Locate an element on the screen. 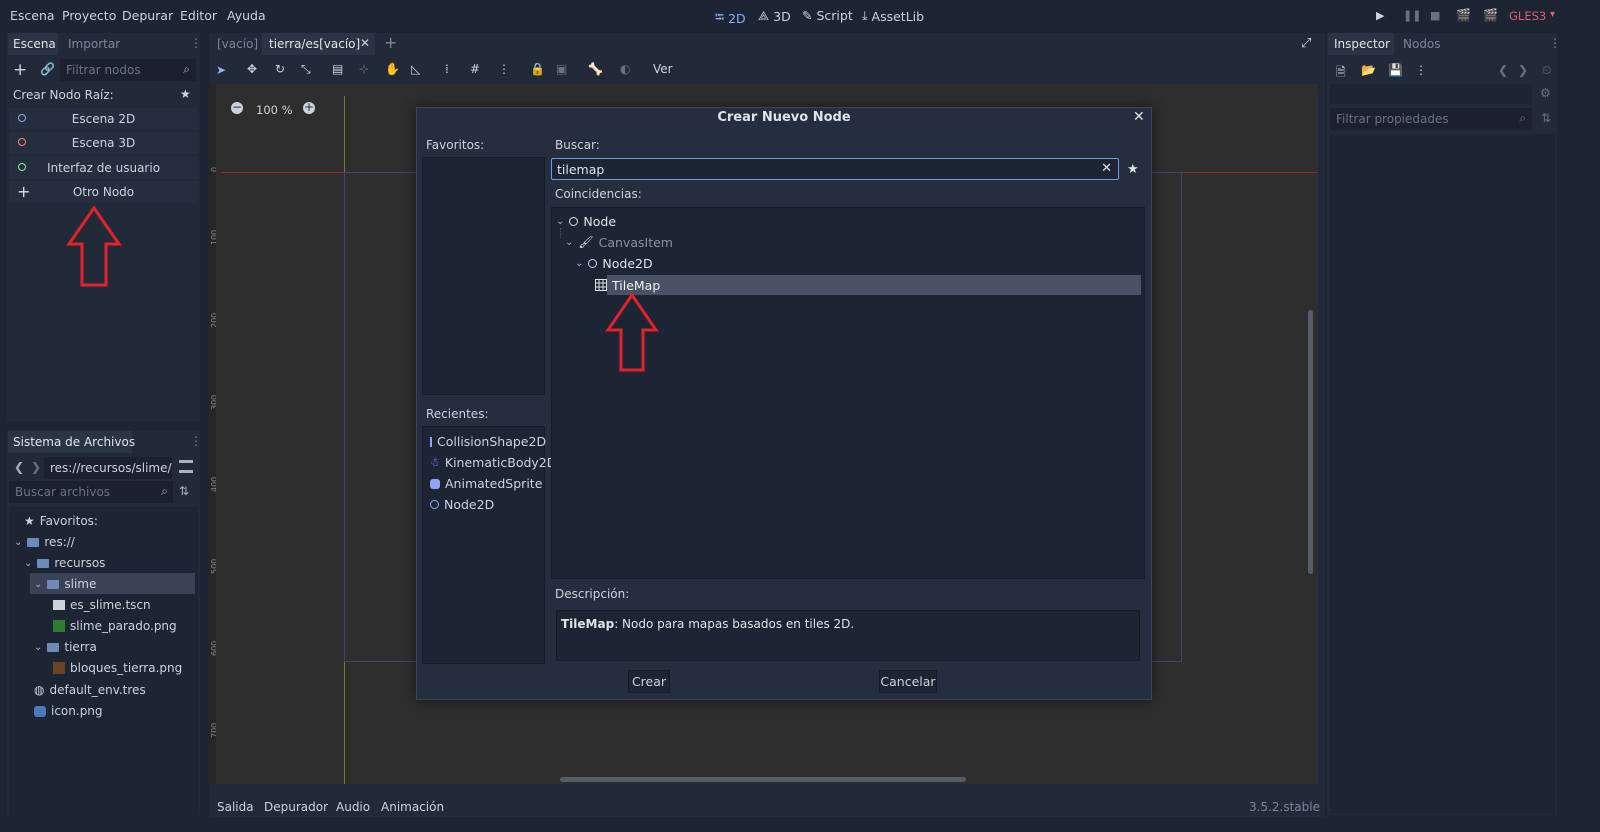  recent-item-animatedsprite: AnimatedSprite is located at coordinates (483, 483).